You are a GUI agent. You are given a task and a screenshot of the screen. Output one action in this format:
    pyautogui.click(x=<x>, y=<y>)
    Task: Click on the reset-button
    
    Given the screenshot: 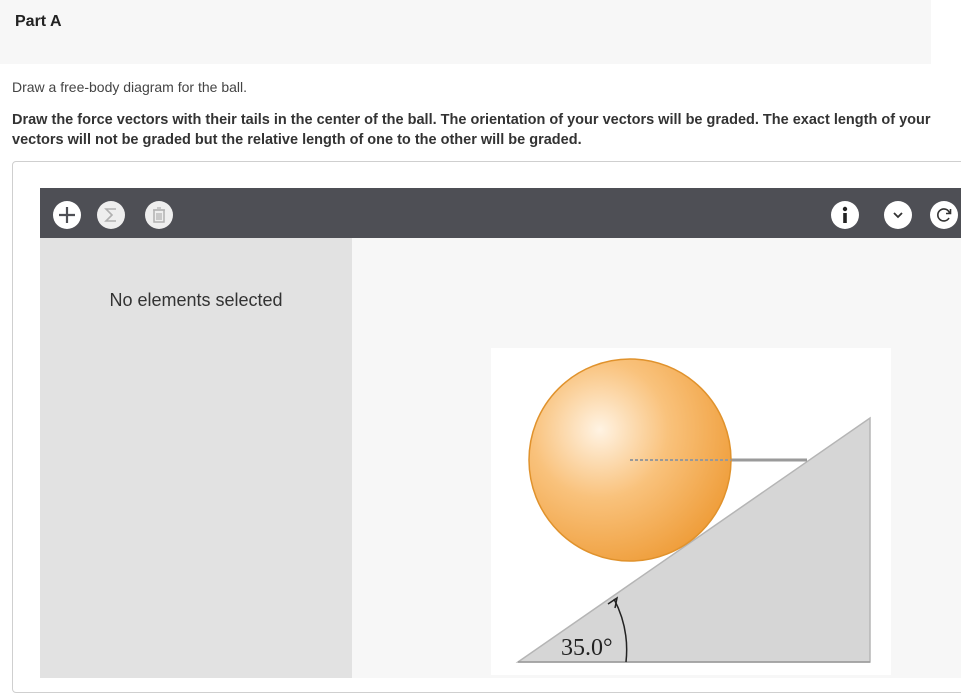 What is the action you would take?
    pyautogui.click(x=944, y=215)
    